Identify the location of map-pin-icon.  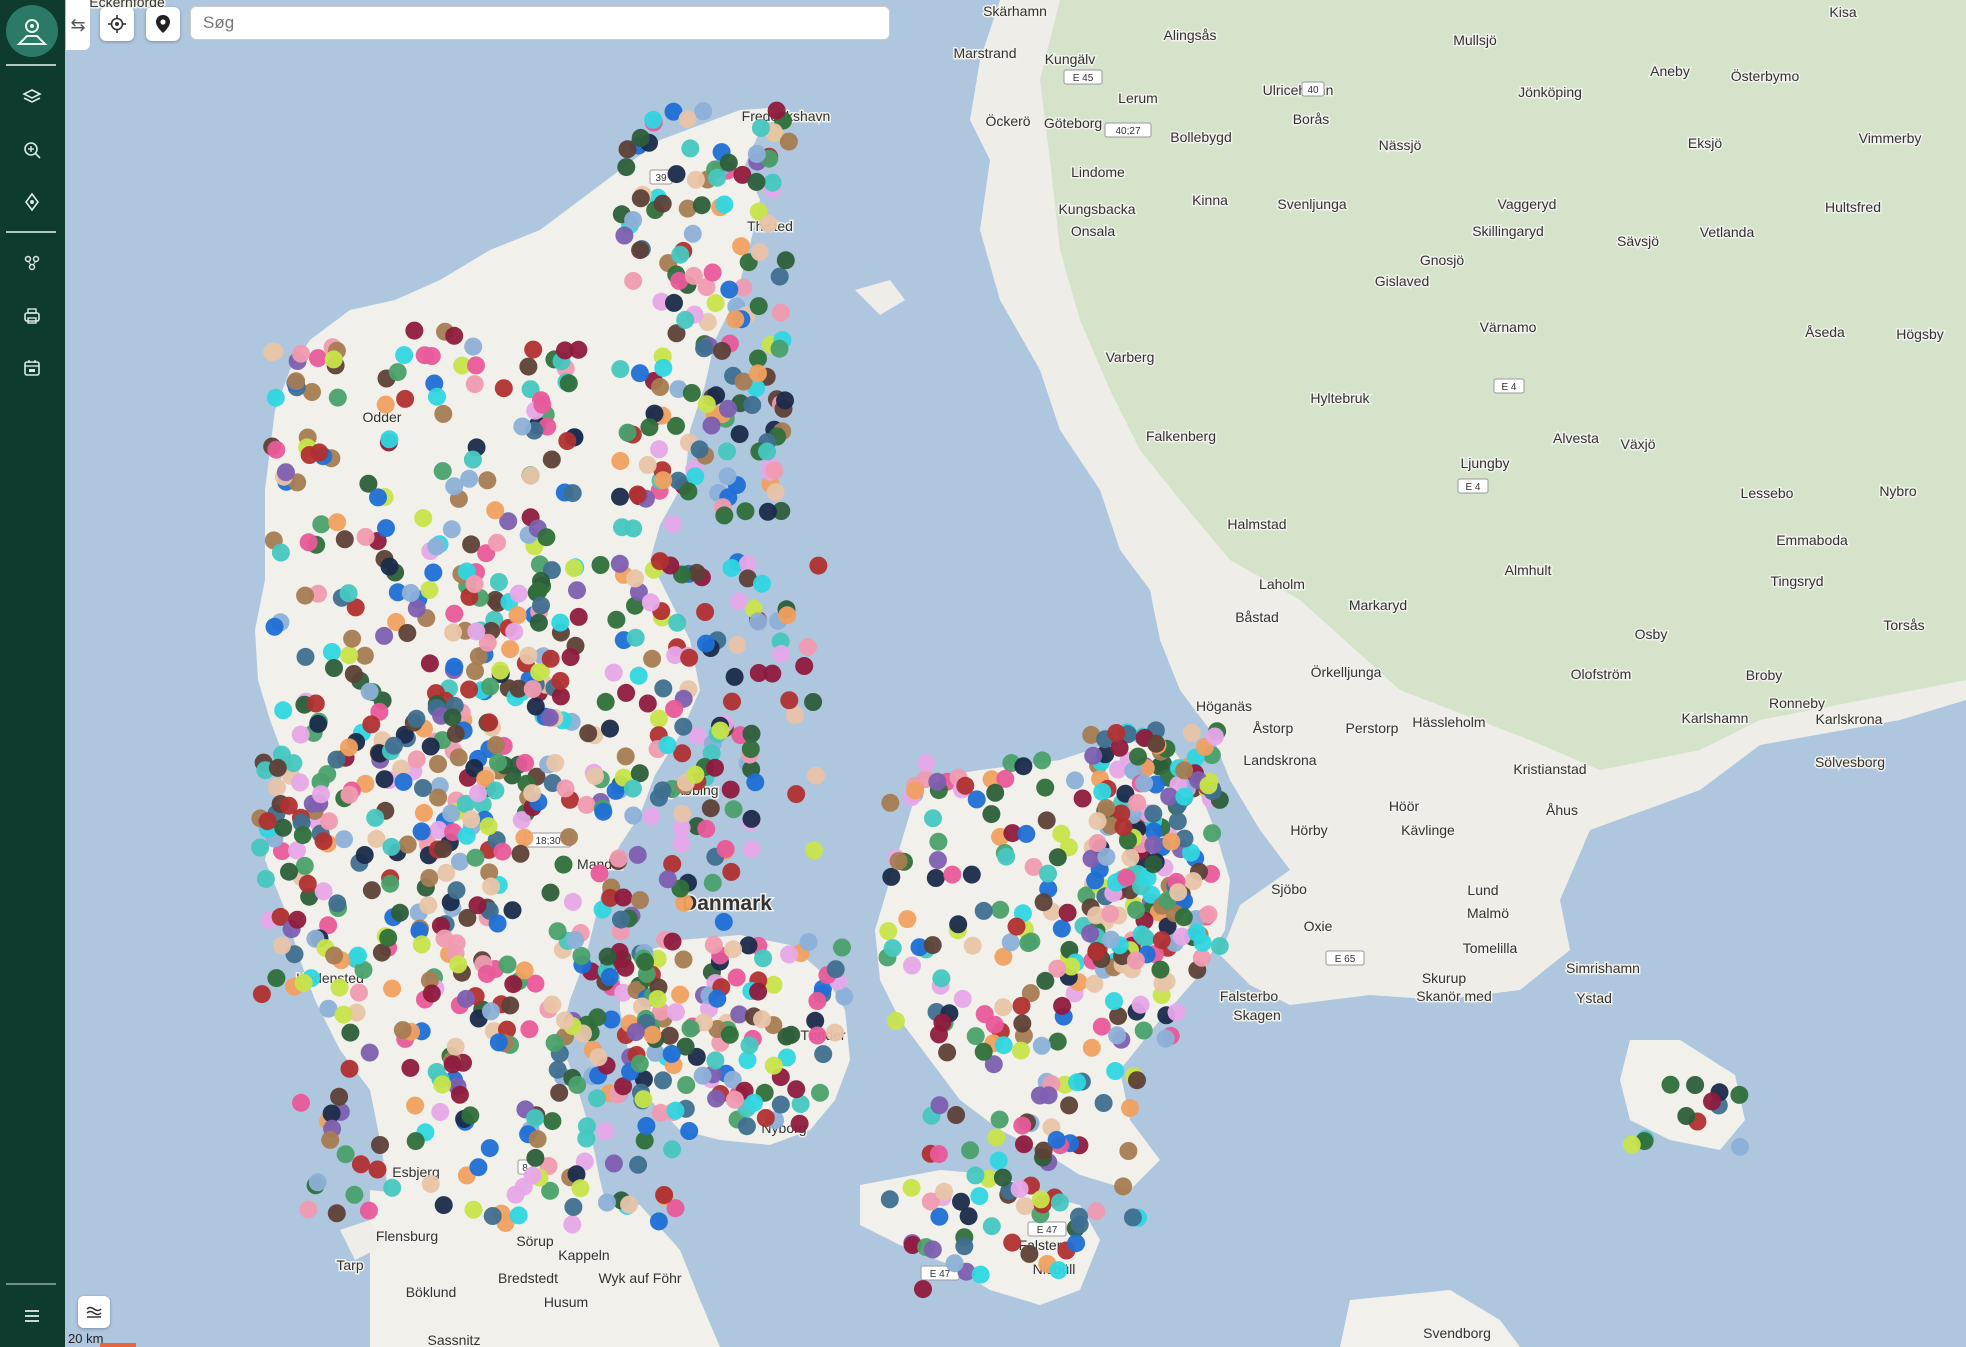
(163, 24).